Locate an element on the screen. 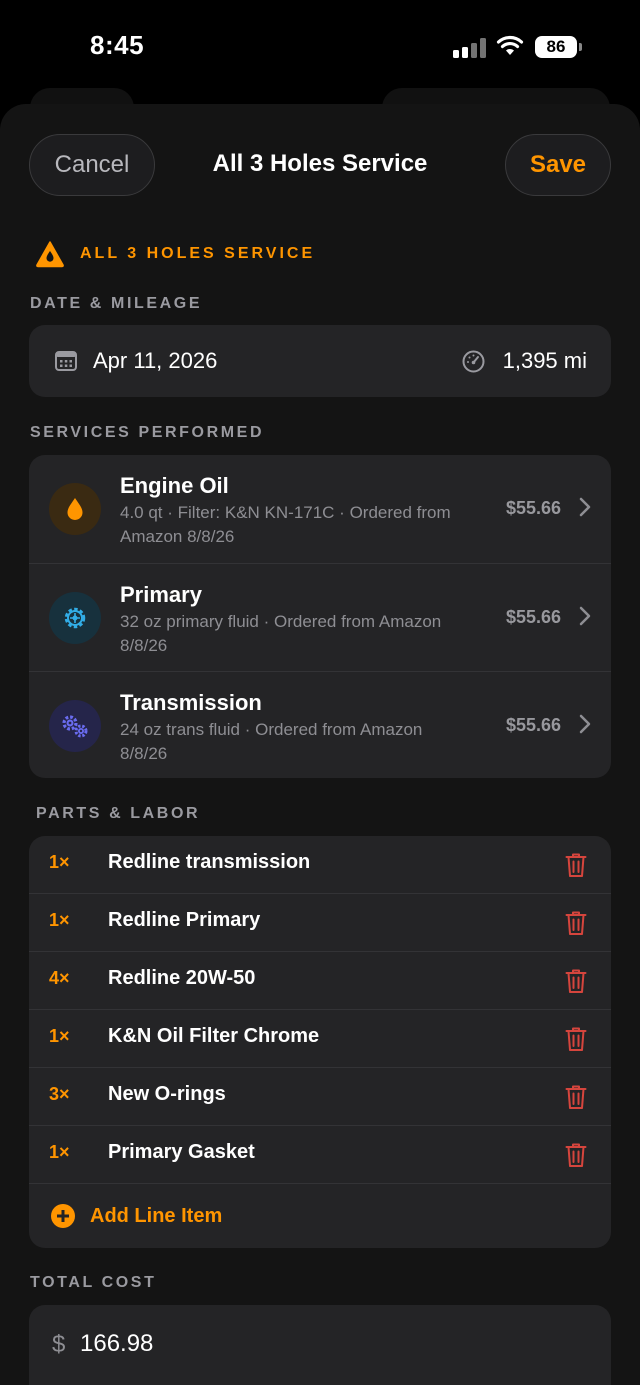 This screenshot has height=1385, width=640. total-cost-field: $ 166.98 is located at coordinates (320, 1345).